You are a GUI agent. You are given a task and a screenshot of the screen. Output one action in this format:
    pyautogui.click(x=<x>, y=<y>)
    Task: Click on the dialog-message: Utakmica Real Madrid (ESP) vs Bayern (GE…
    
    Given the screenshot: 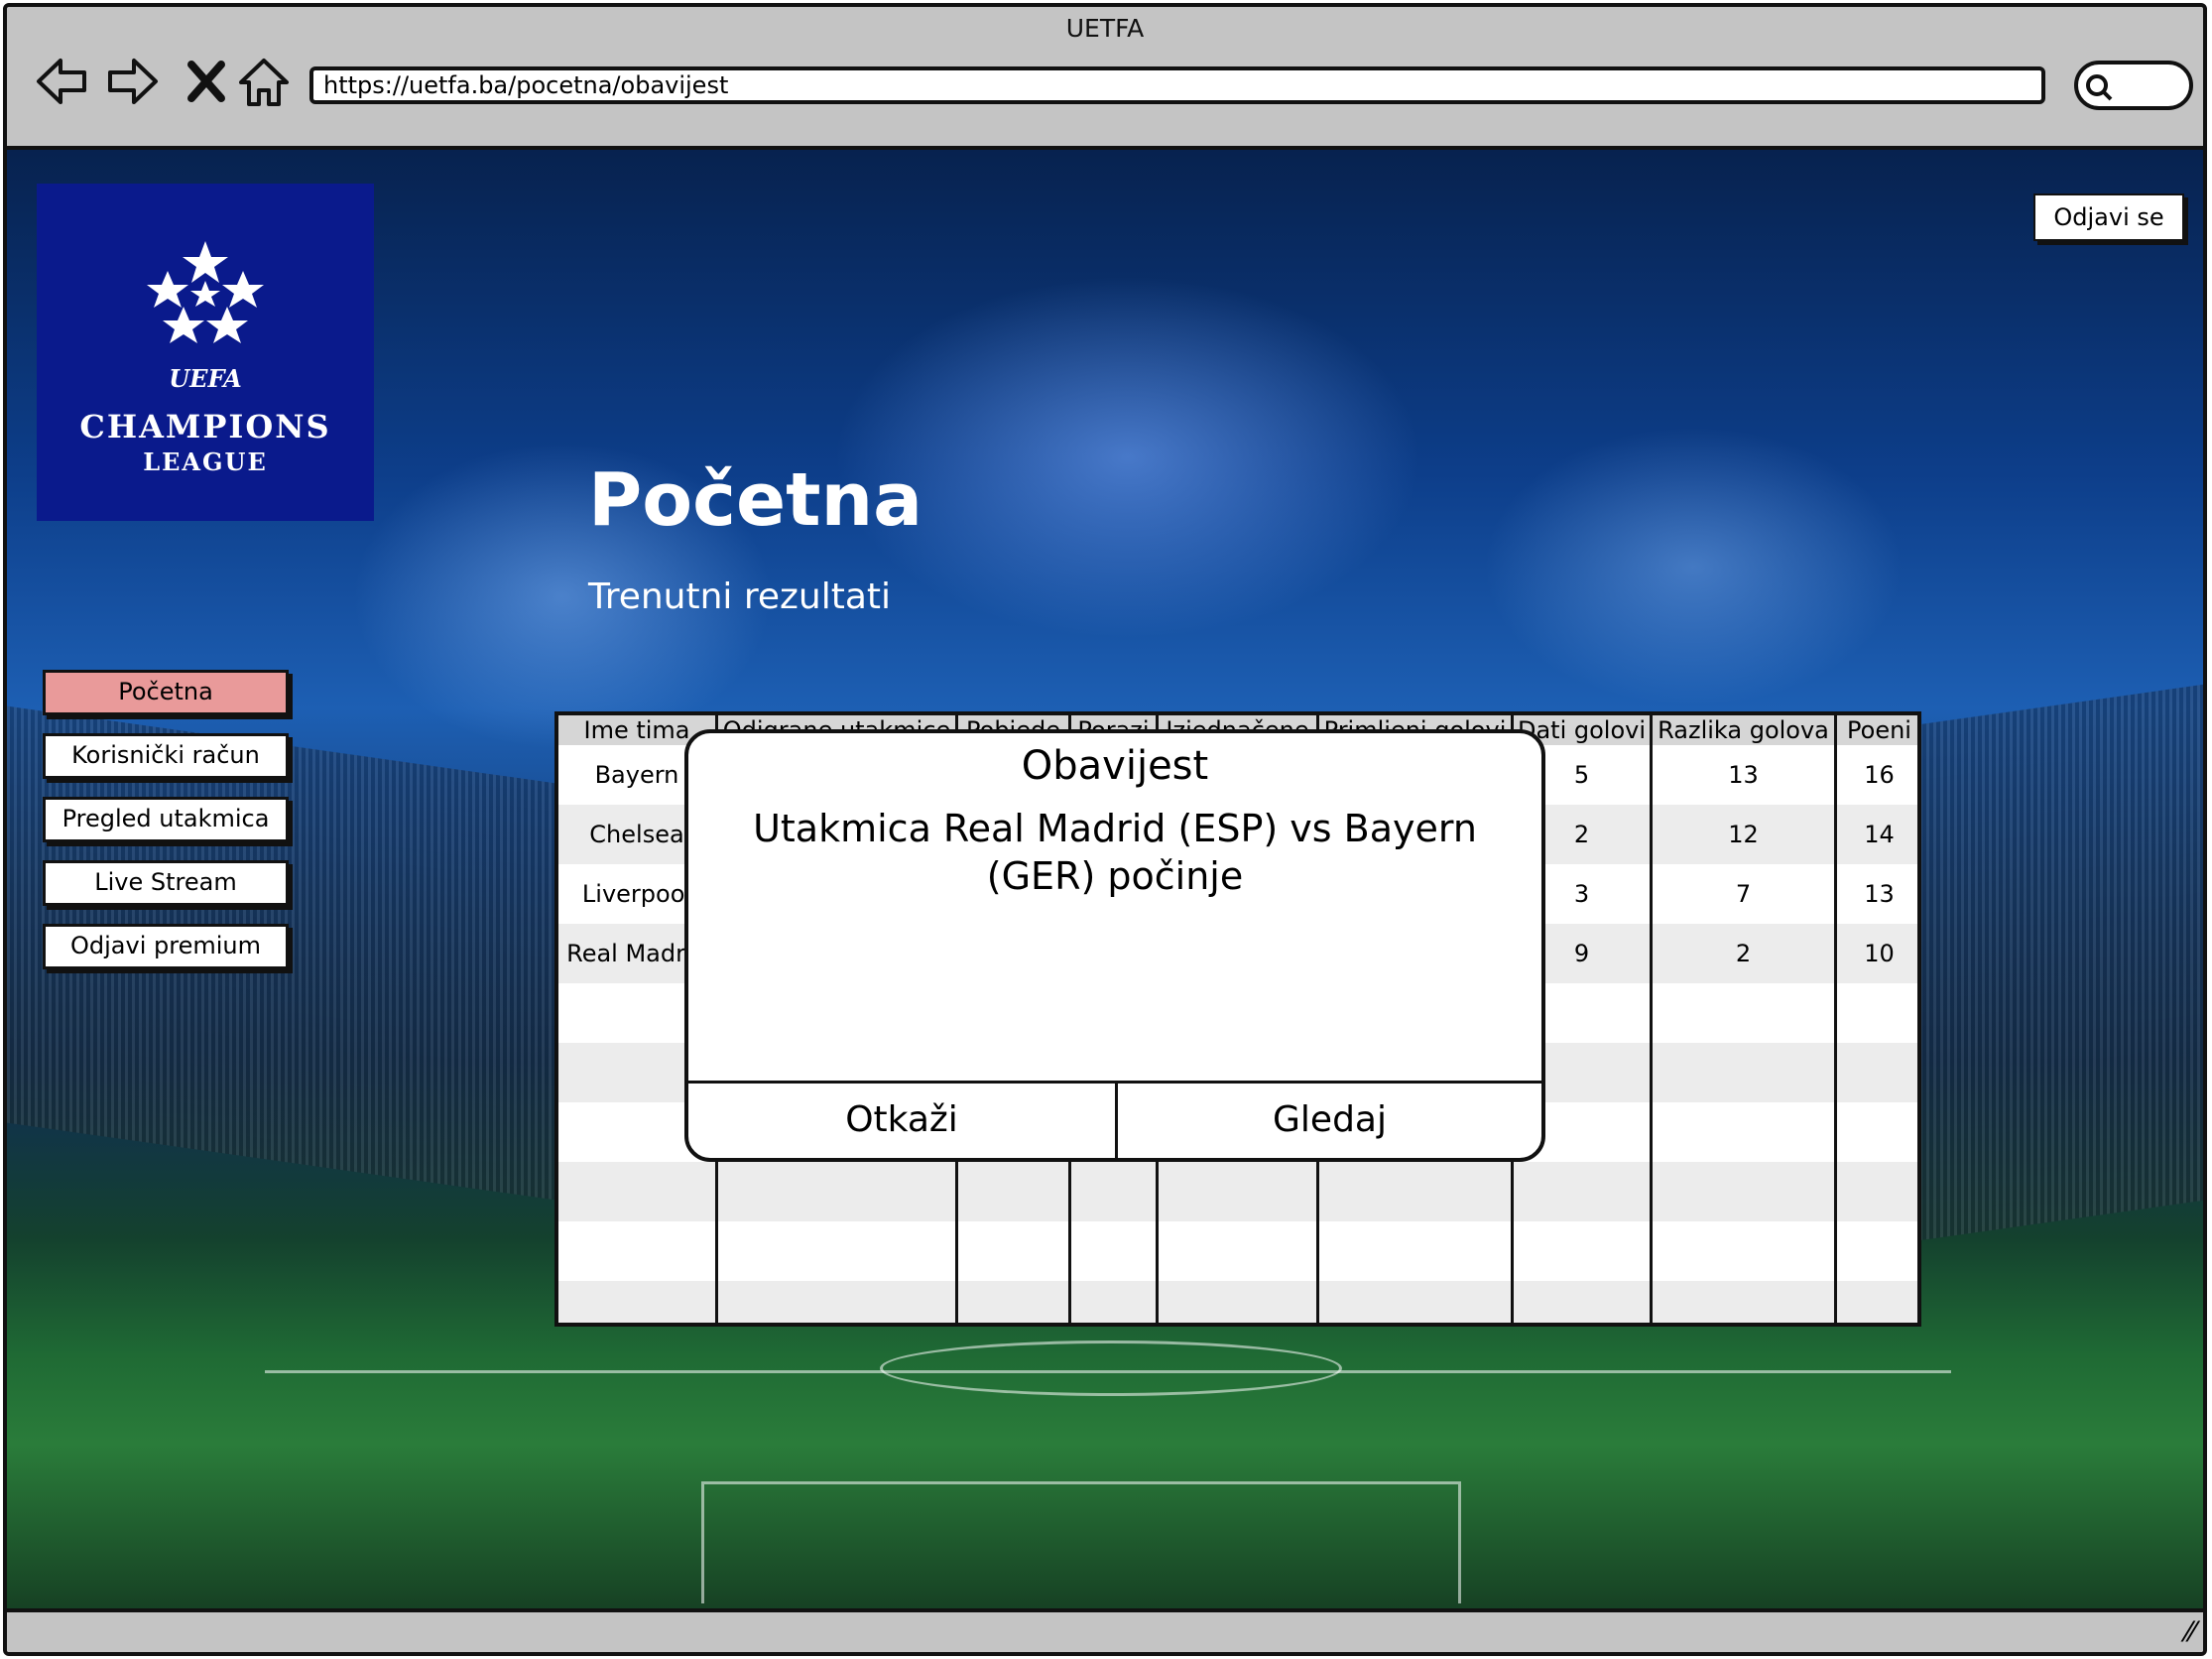 What is the action you would take?
    pyautogui.click(x=1115, y=852)
    